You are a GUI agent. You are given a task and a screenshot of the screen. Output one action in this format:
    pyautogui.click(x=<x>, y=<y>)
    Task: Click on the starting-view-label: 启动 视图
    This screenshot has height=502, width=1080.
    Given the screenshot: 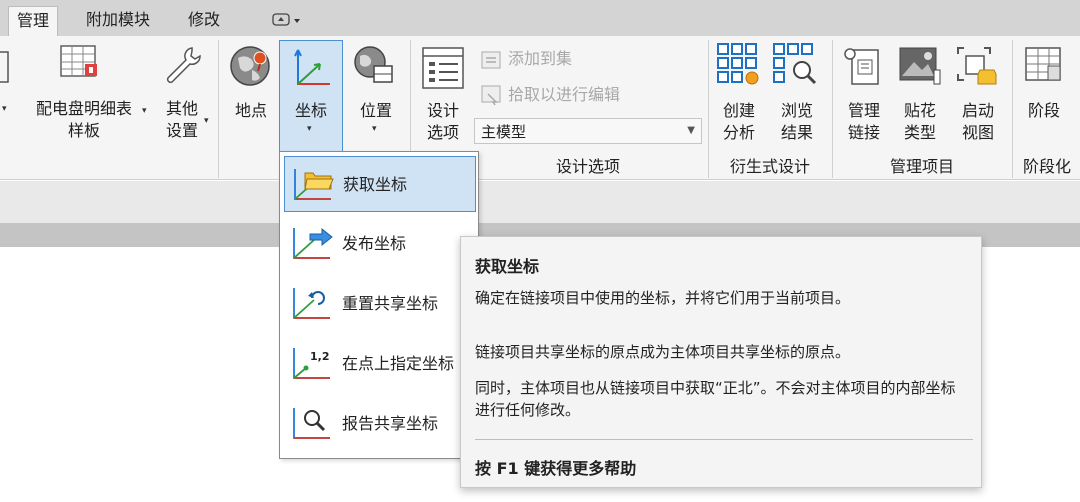 What is the action you would take?
    pyautogui.click(x=978, y=122)
    